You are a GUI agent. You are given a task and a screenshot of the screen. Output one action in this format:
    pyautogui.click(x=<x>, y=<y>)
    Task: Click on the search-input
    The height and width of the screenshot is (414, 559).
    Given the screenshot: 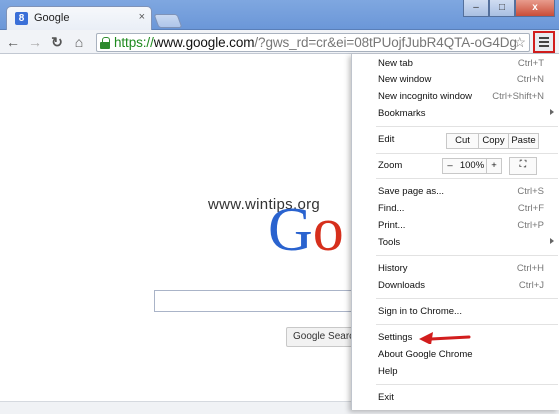 What is the action you would take?
    pyautogui.click(x=259, y=301)
    